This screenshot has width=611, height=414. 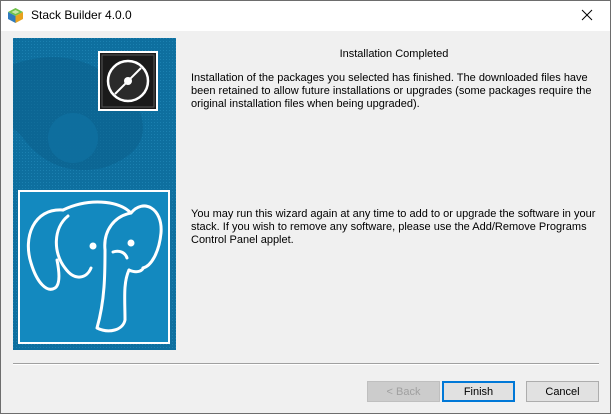 What do you see at coordinates (81, 15) in the screenshot?
I see `window-title: Stack Builder 4.0.0` at bounding box center [81, 15].